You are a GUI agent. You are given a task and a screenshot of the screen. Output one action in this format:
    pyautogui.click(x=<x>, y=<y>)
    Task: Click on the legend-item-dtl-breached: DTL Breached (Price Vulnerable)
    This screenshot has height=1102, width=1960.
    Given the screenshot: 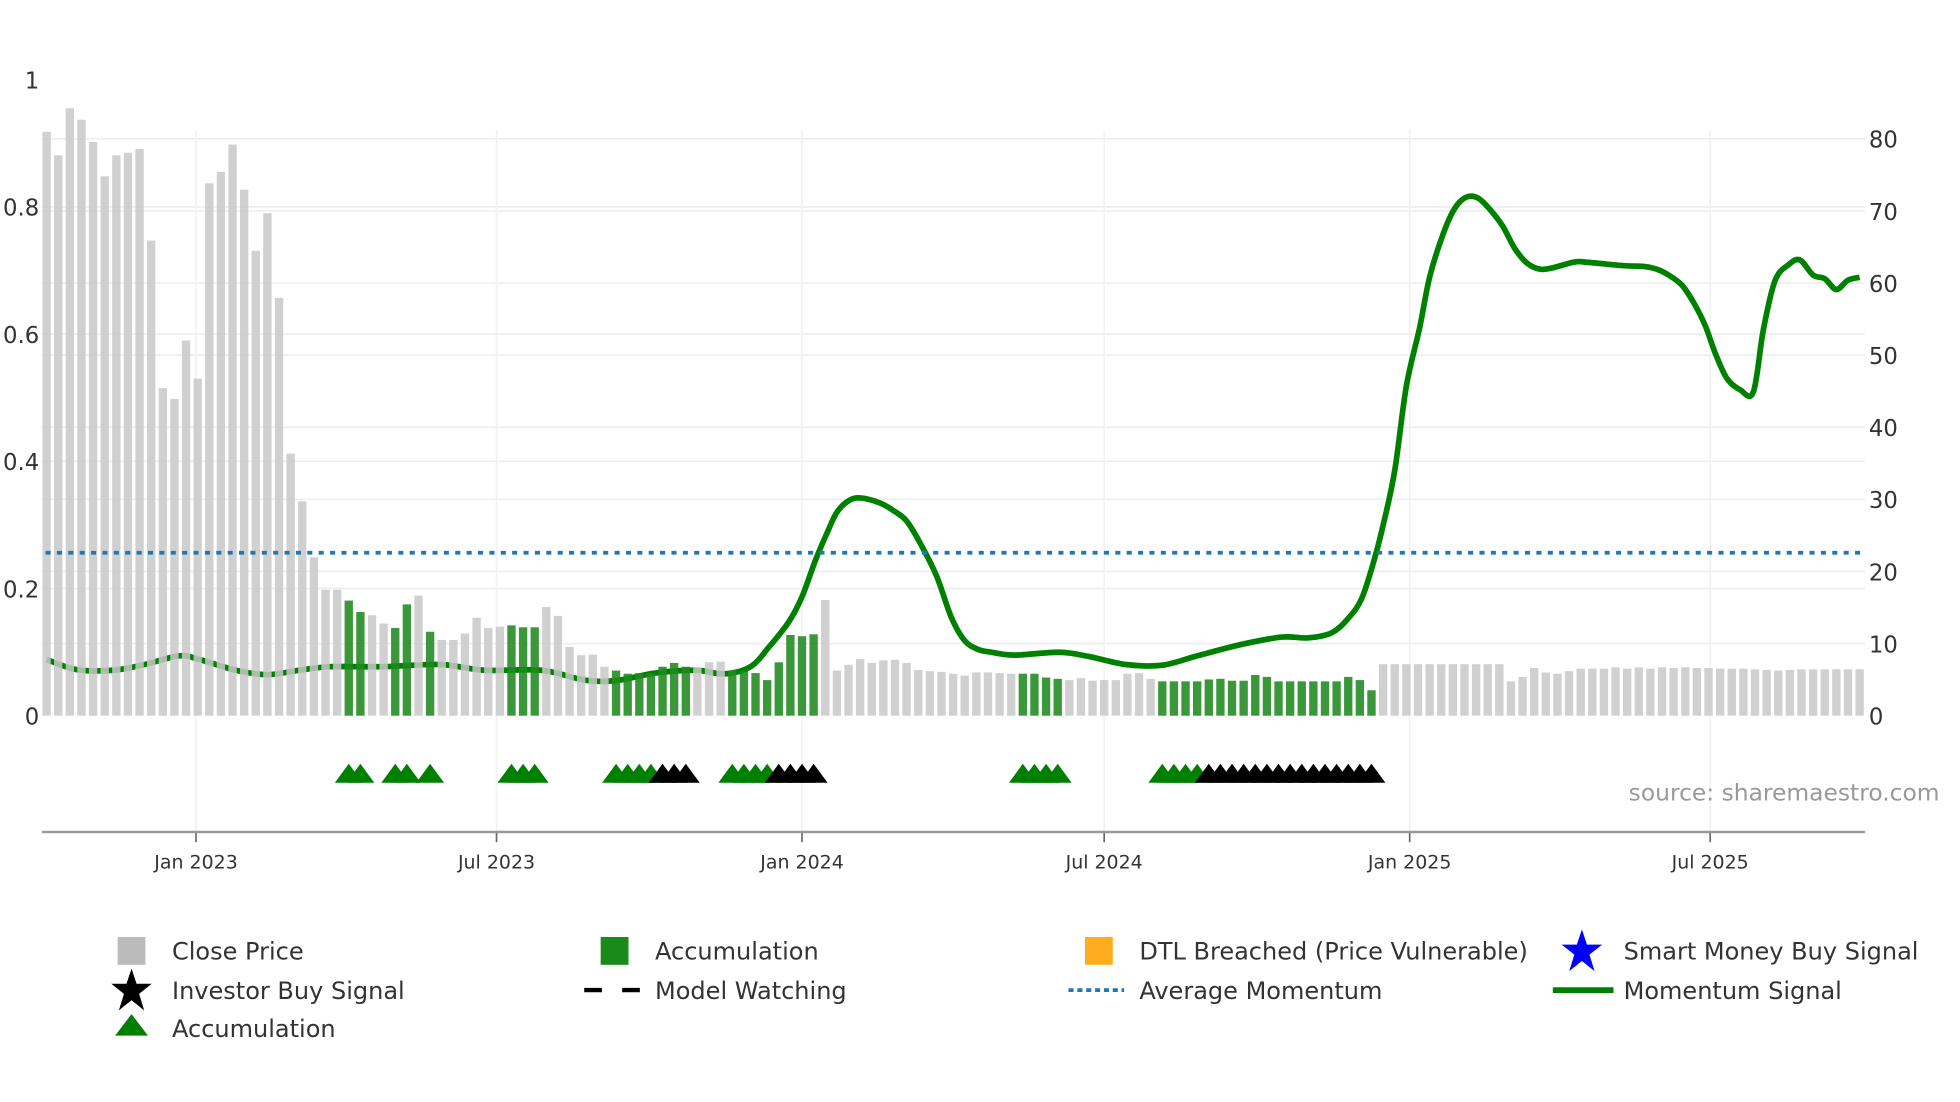 What is the action you would take?
    pyautogui.click(x=1306, y=951)
    